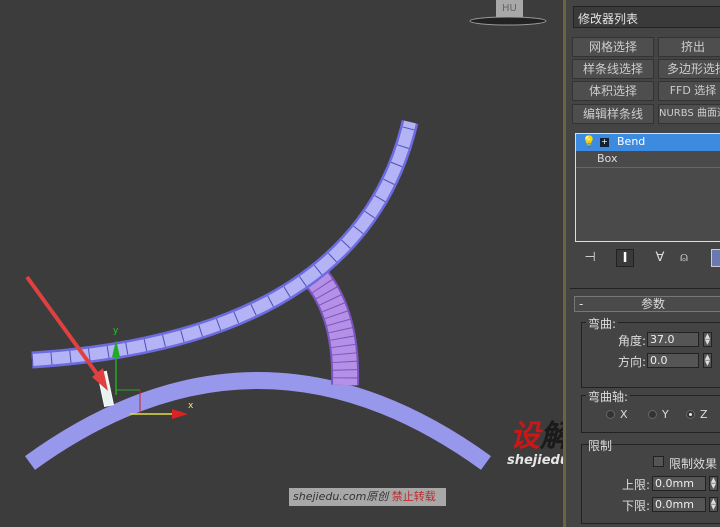 The image size is (720, 527). I want to click on stack-item-bend: 💡 + Bend, so click(648, 142).